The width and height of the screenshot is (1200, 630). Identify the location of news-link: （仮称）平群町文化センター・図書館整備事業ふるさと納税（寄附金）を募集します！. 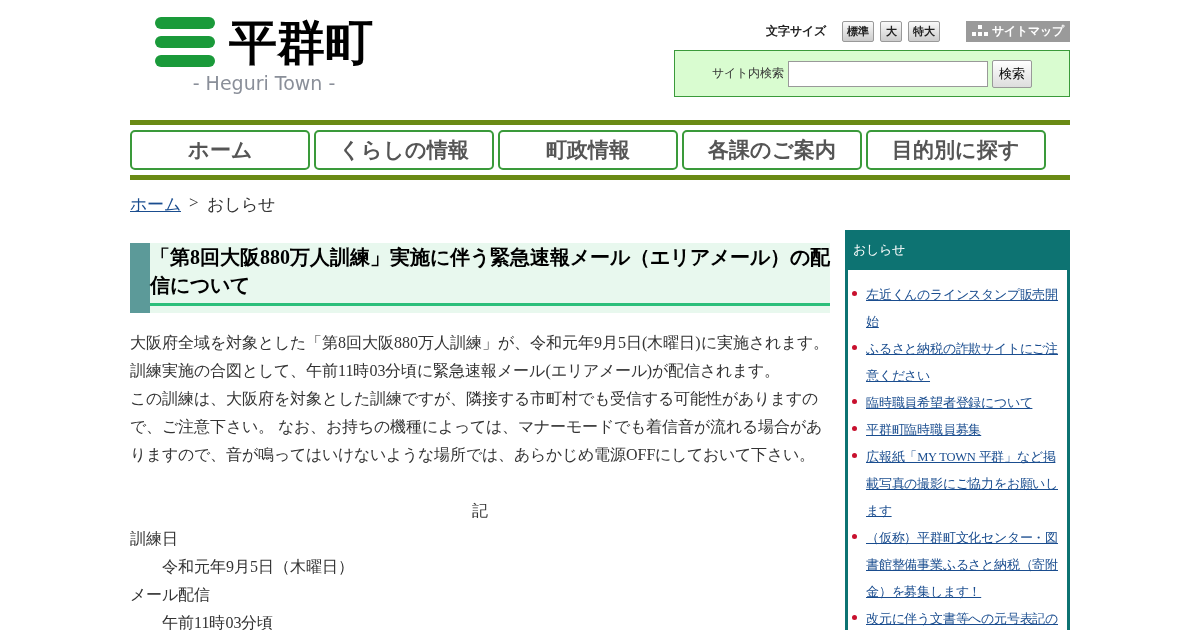
(965, 565).